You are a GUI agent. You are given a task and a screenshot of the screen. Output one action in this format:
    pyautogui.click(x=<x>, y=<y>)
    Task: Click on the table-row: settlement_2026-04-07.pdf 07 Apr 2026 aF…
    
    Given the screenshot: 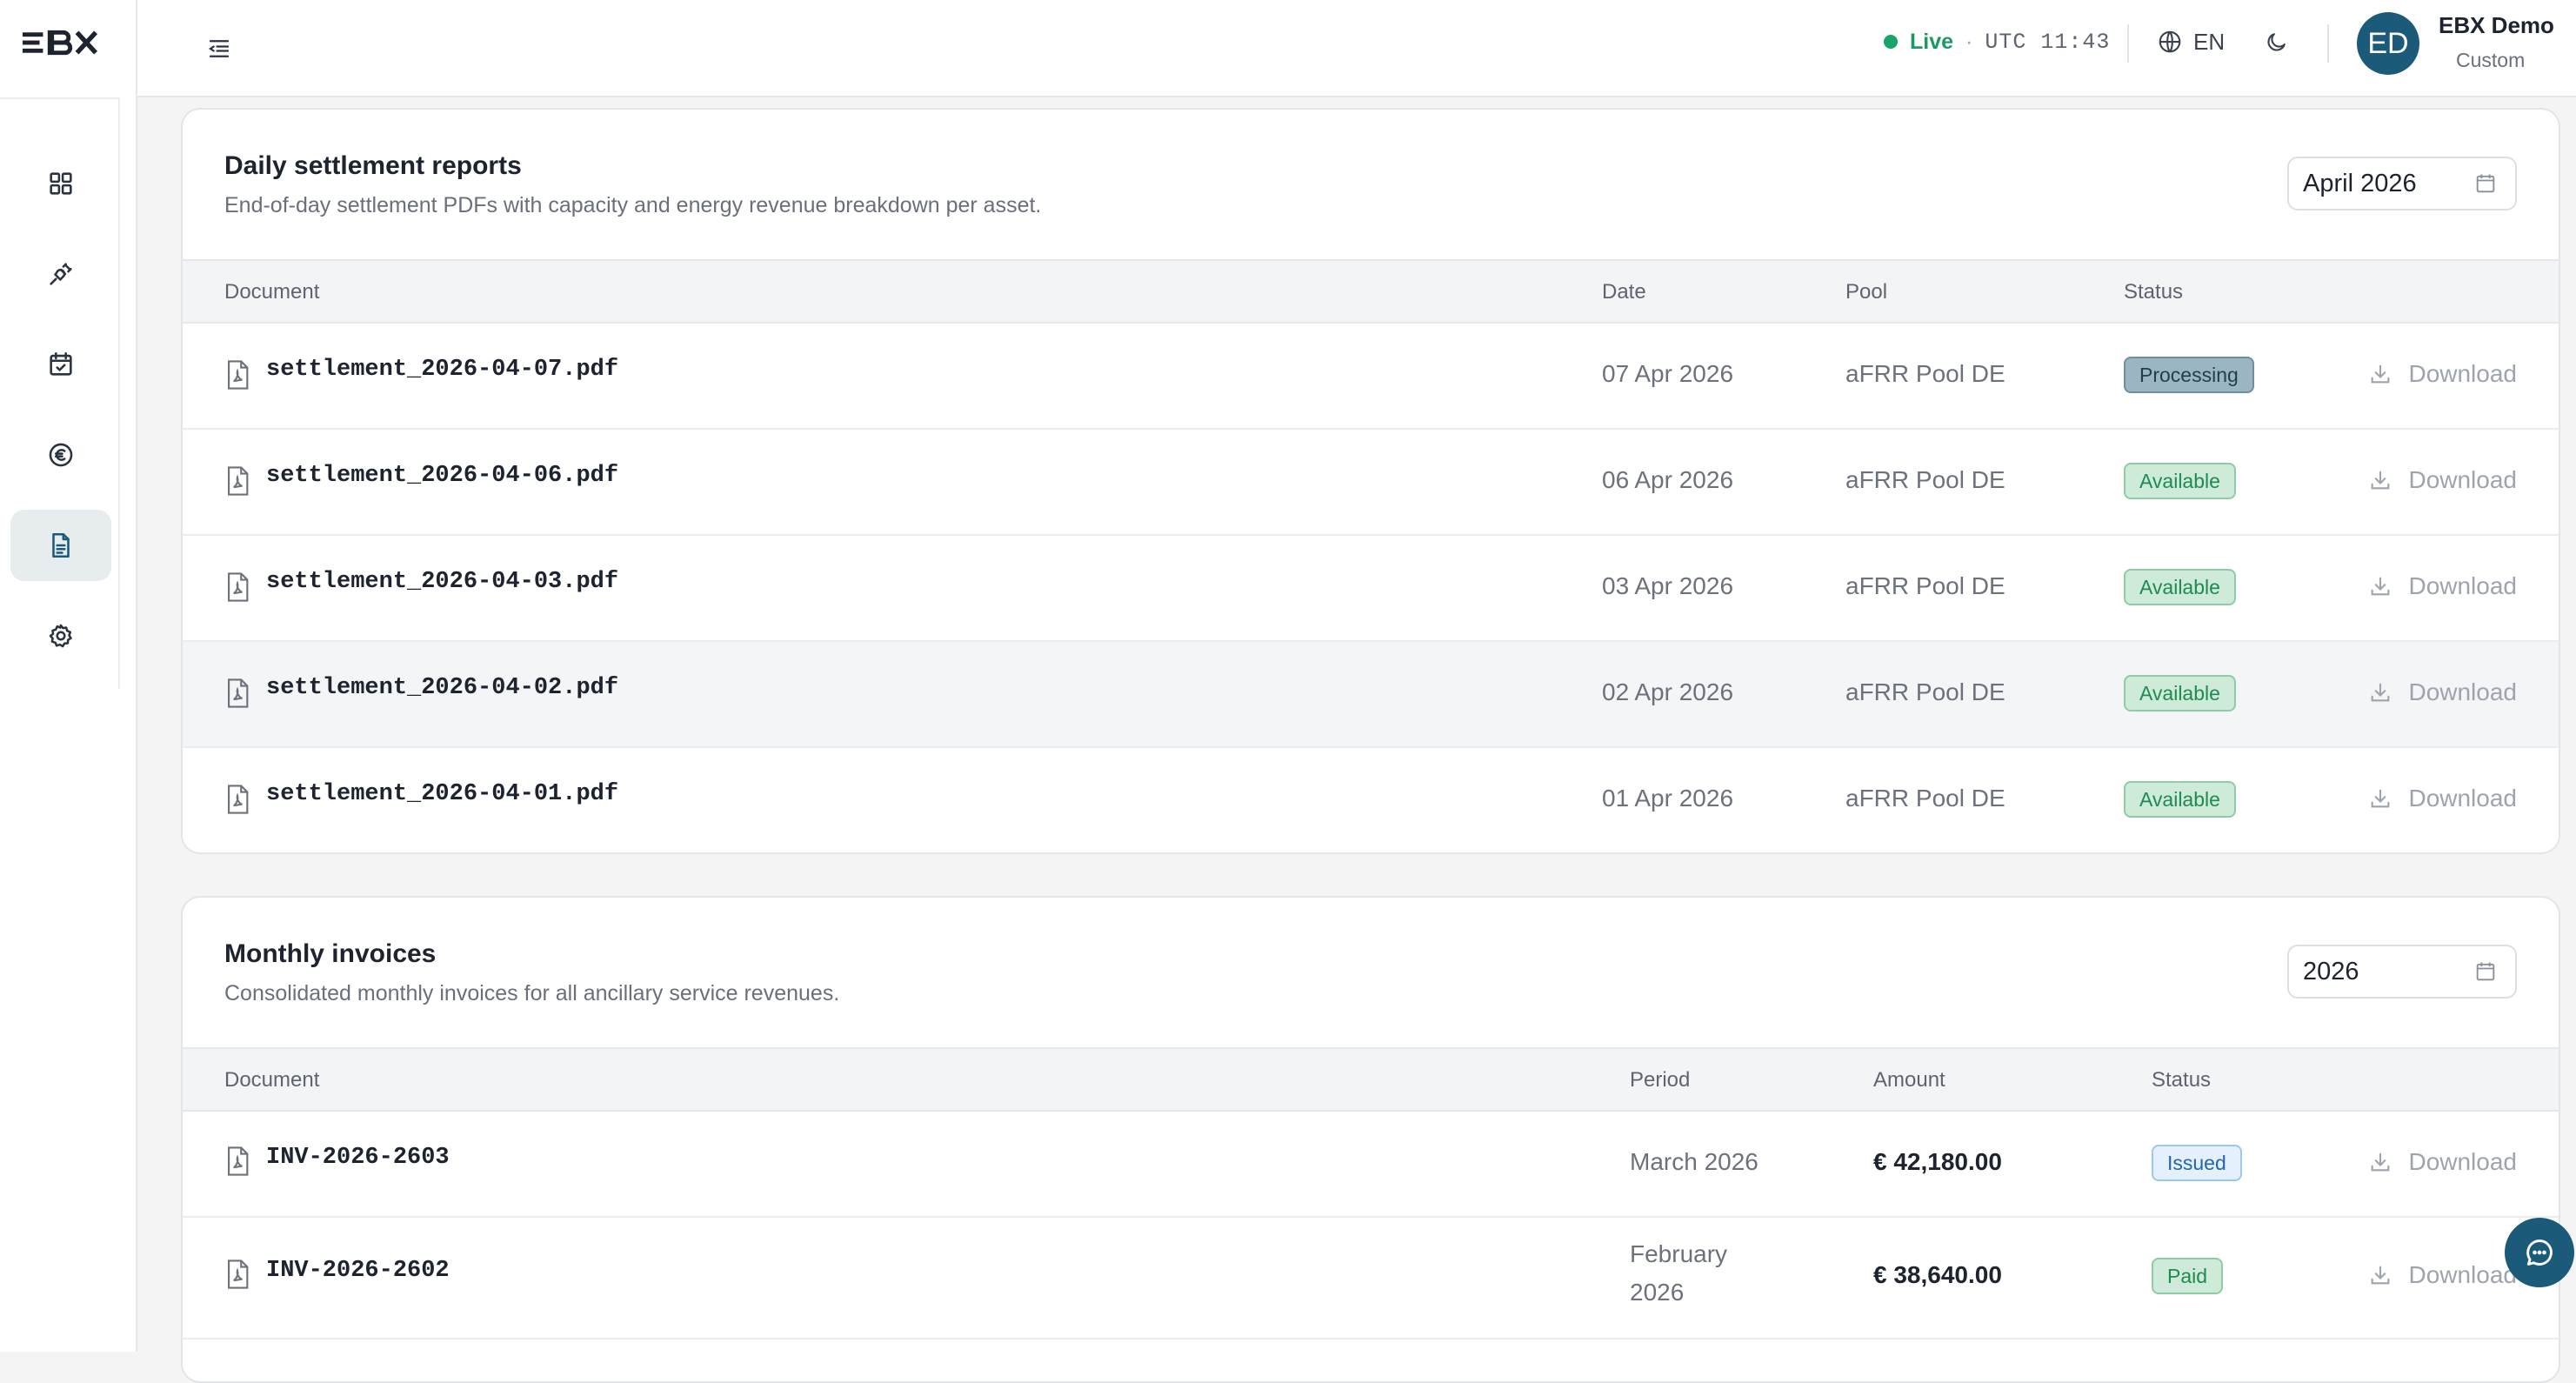 What is the action you would take?
    pyautogui.click(x=1371, y=377)
    